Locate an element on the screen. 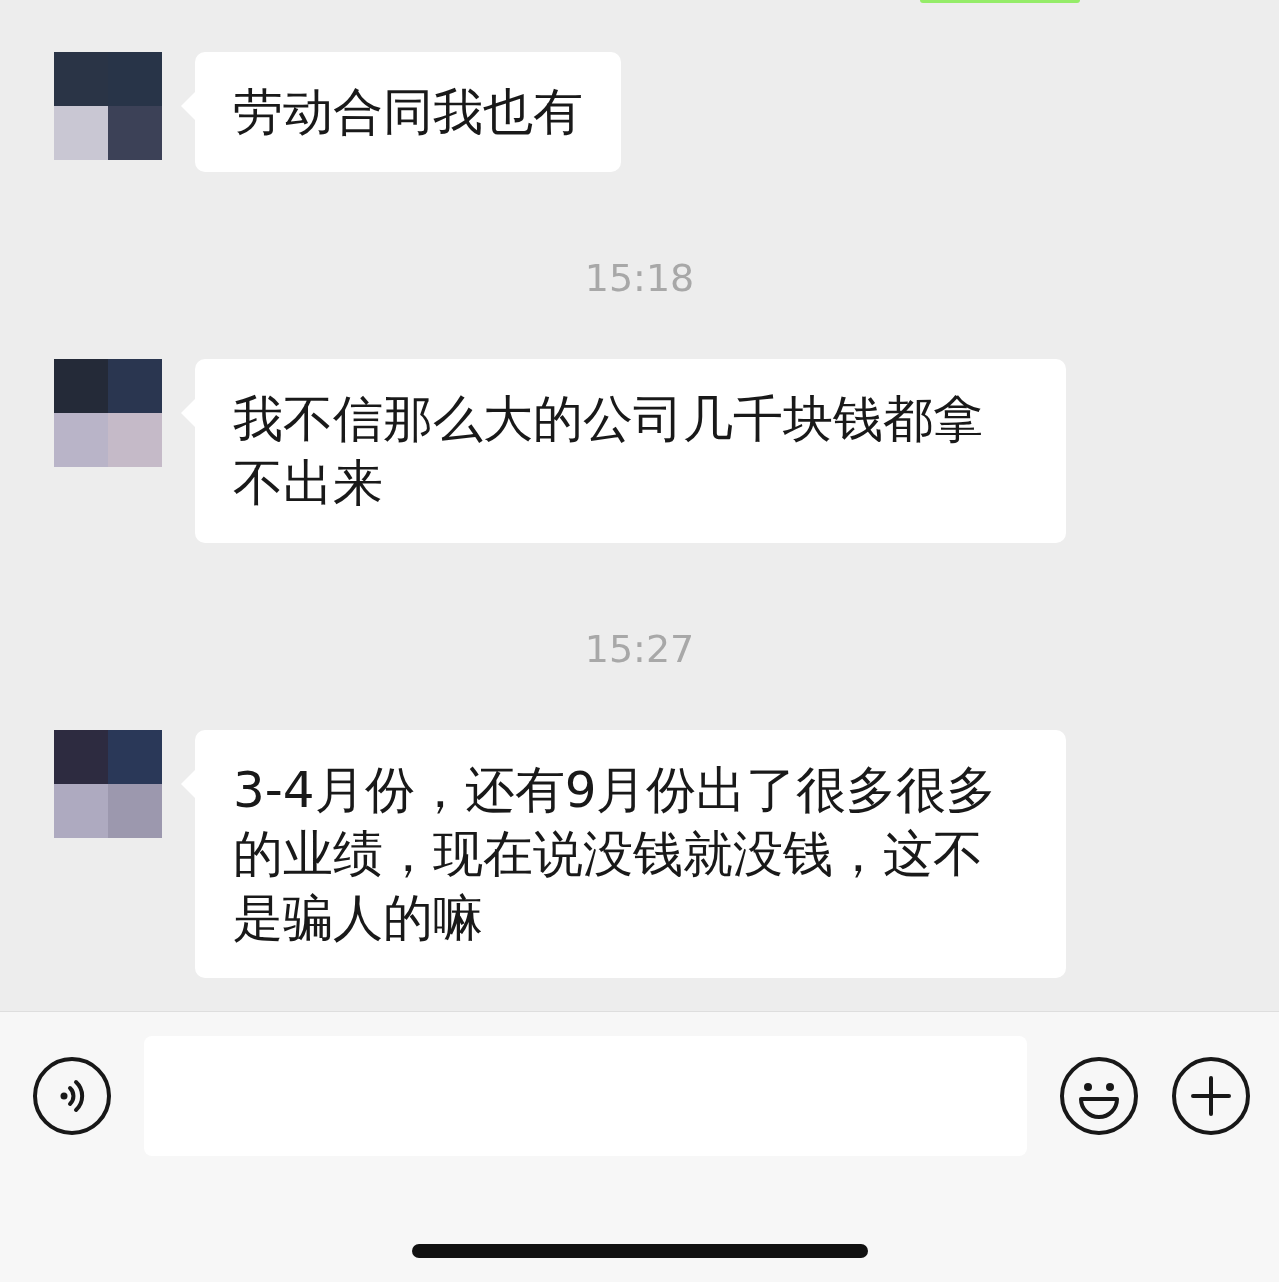 Image resolution: width=1279 pixels, height=1282 pixels. emoji-icon is located at coordinates (1099, 1096).